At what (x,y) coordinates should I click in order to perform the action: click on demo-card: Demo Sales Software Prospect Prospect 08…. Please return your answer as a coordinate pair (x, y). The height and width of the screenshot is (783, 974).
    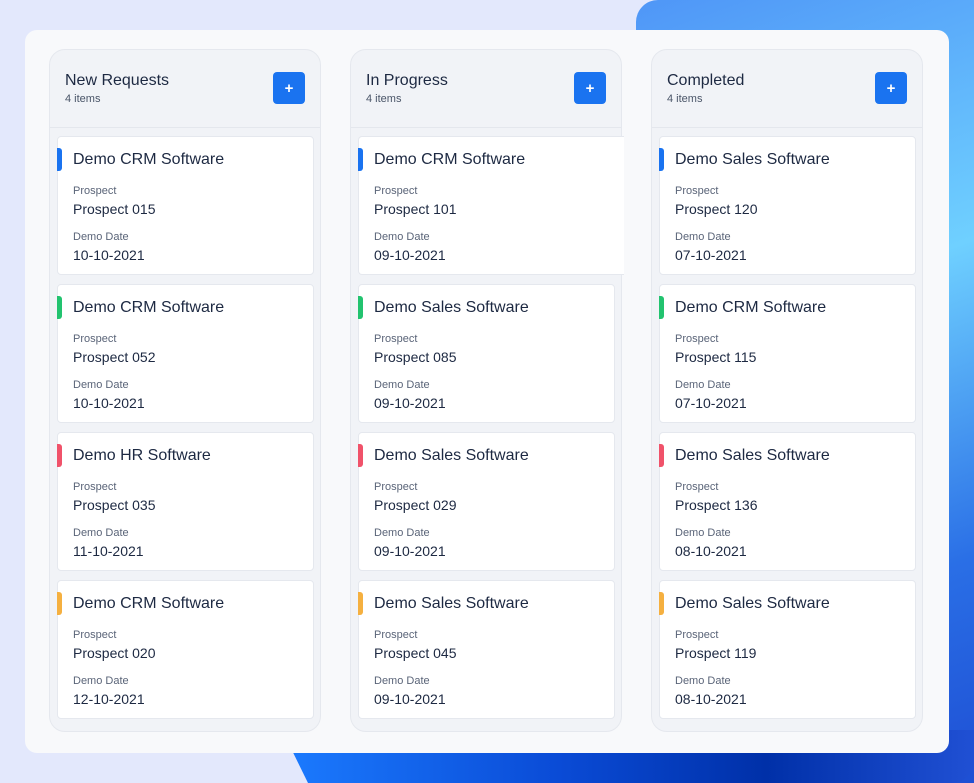
    Looking at the image, I should click on (486, 353).